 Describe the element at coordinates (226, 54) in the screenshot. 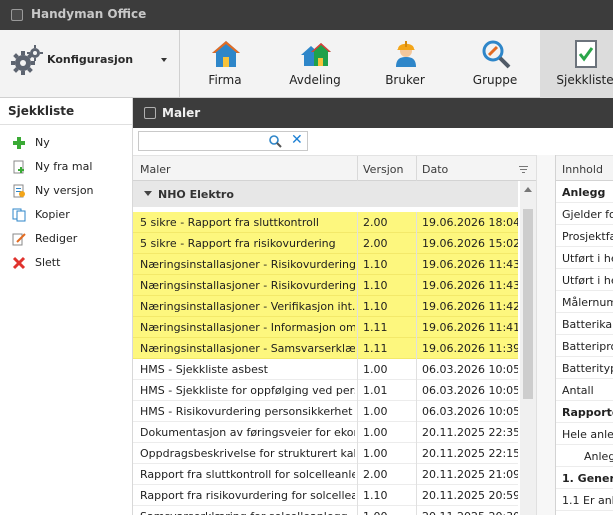

I see `house-icon` at that location.